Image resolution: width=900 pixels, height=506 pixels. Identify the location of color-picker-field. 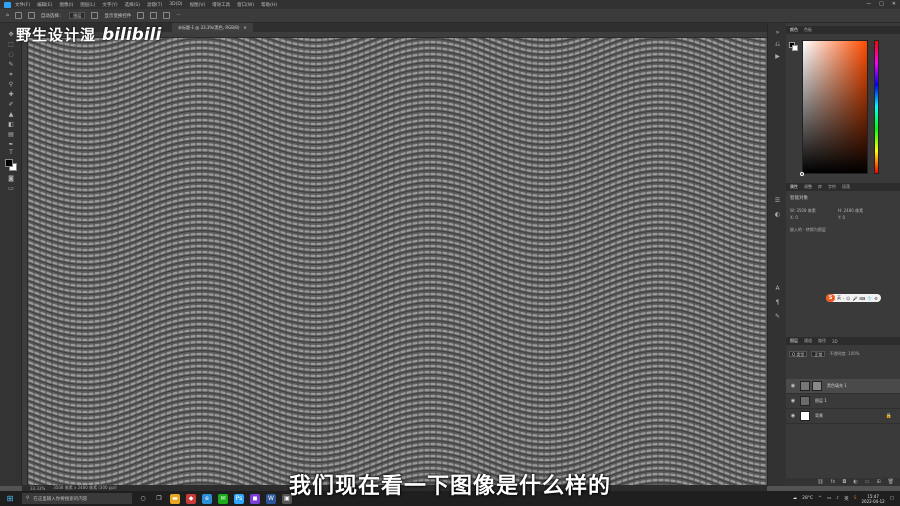
(835, 107).